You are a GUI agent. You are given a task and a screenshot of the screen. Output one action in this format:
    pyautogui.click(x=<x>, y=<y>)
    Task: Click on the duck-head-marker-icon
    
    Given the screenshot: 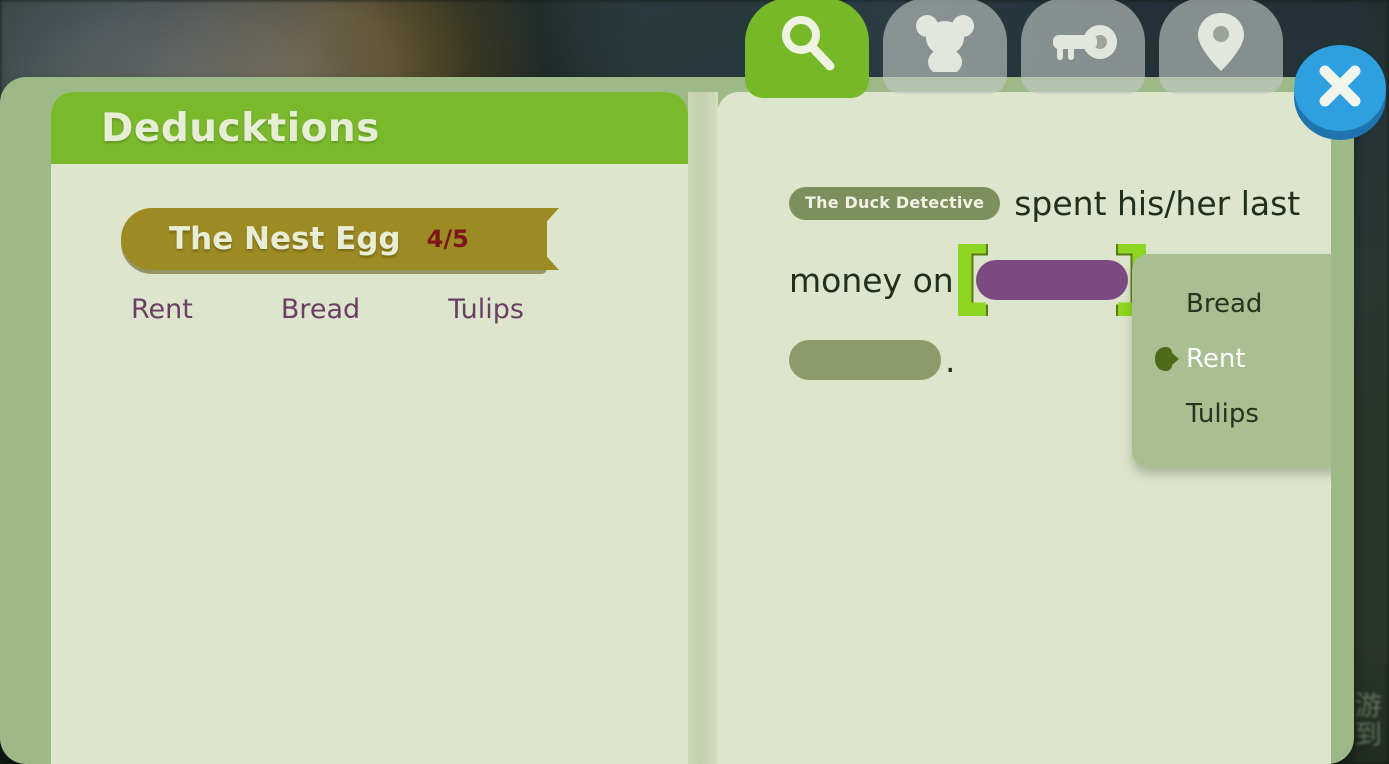 What is the action you would take?
    pyautogui.click(x=1167, y=359)
    